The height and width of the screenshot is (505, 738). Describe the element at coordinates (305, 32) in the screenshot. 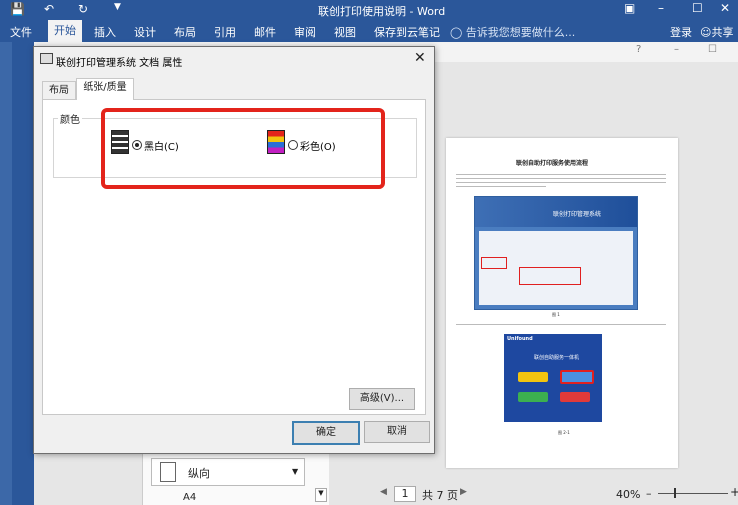

I see `menu-review: 审阅` at that location.